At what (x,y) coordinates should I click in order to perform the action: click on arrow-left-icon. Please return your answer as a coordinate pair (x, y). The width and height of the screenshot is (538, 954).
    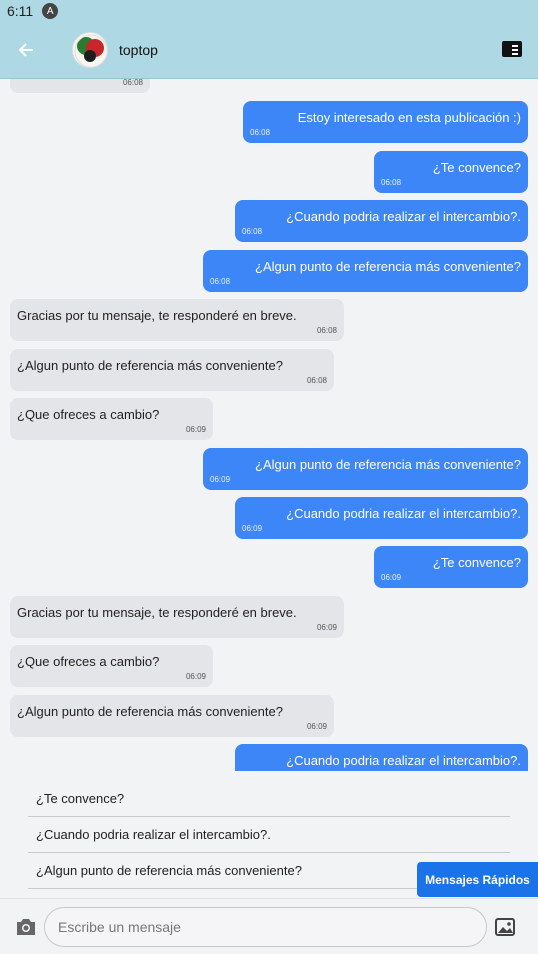
    Looking at the image, I should click on (25, 50).